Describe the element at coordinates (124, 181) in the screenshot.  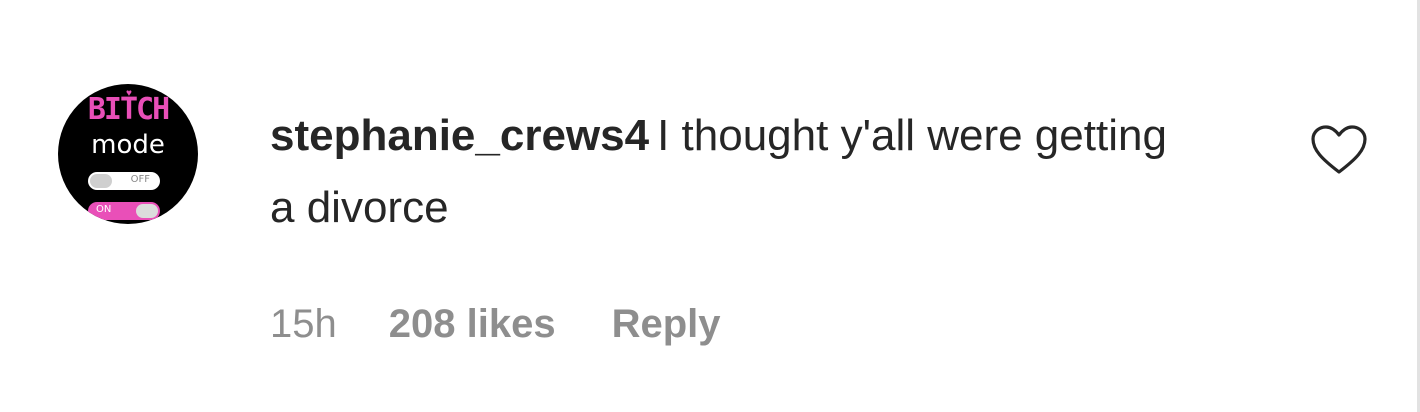
I see `avatar-toggle-off: OFF` at that location.